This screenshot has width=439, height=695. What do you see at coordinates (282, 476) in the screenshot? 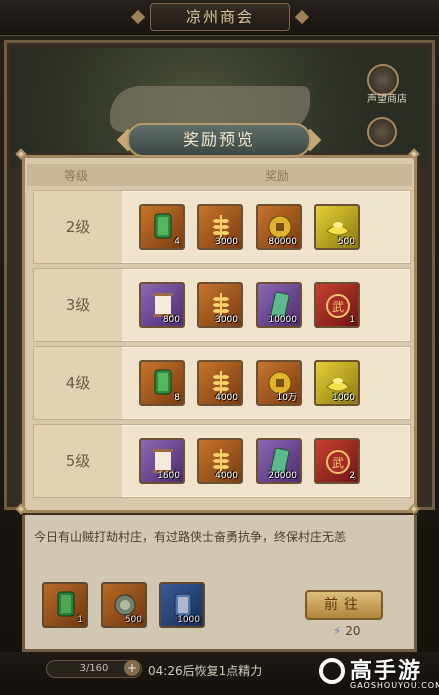
I see `item-count: 20000` at bounding box center [282, 476].